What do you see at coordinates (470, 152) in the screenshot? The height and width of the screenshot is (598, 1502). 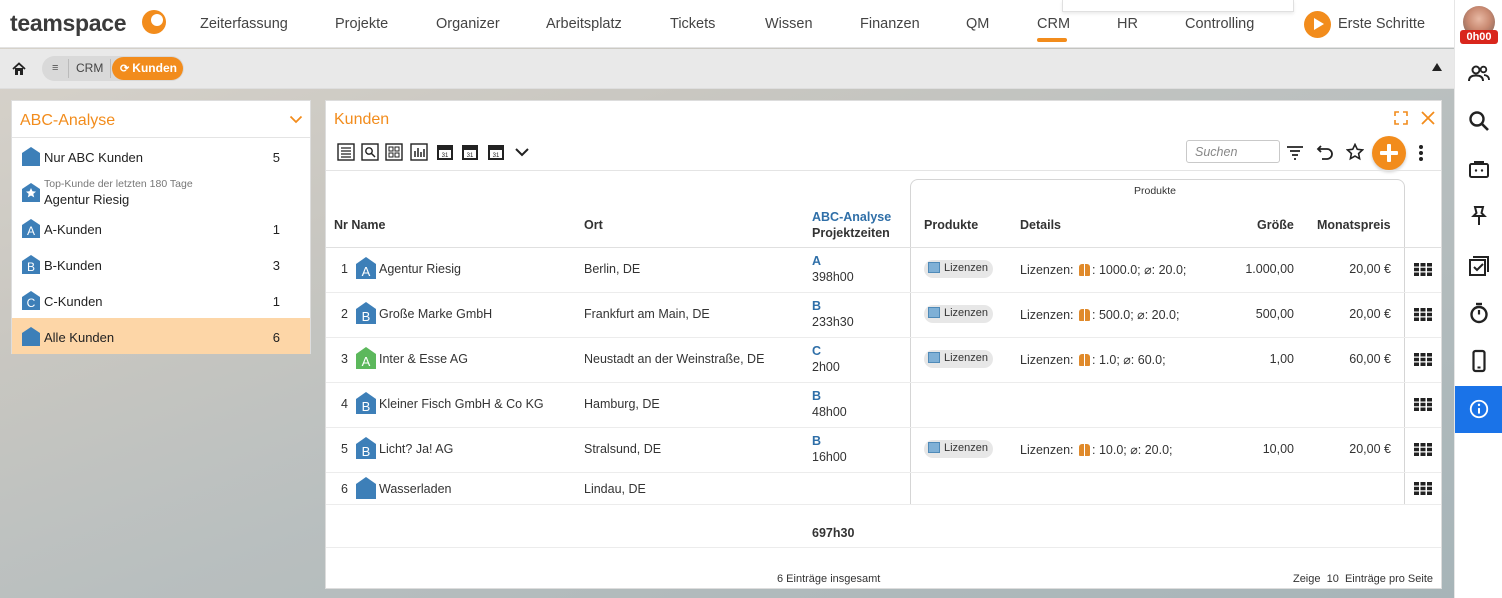 I see `calendar-week-icon: 31` at bounding box center [470, 152].